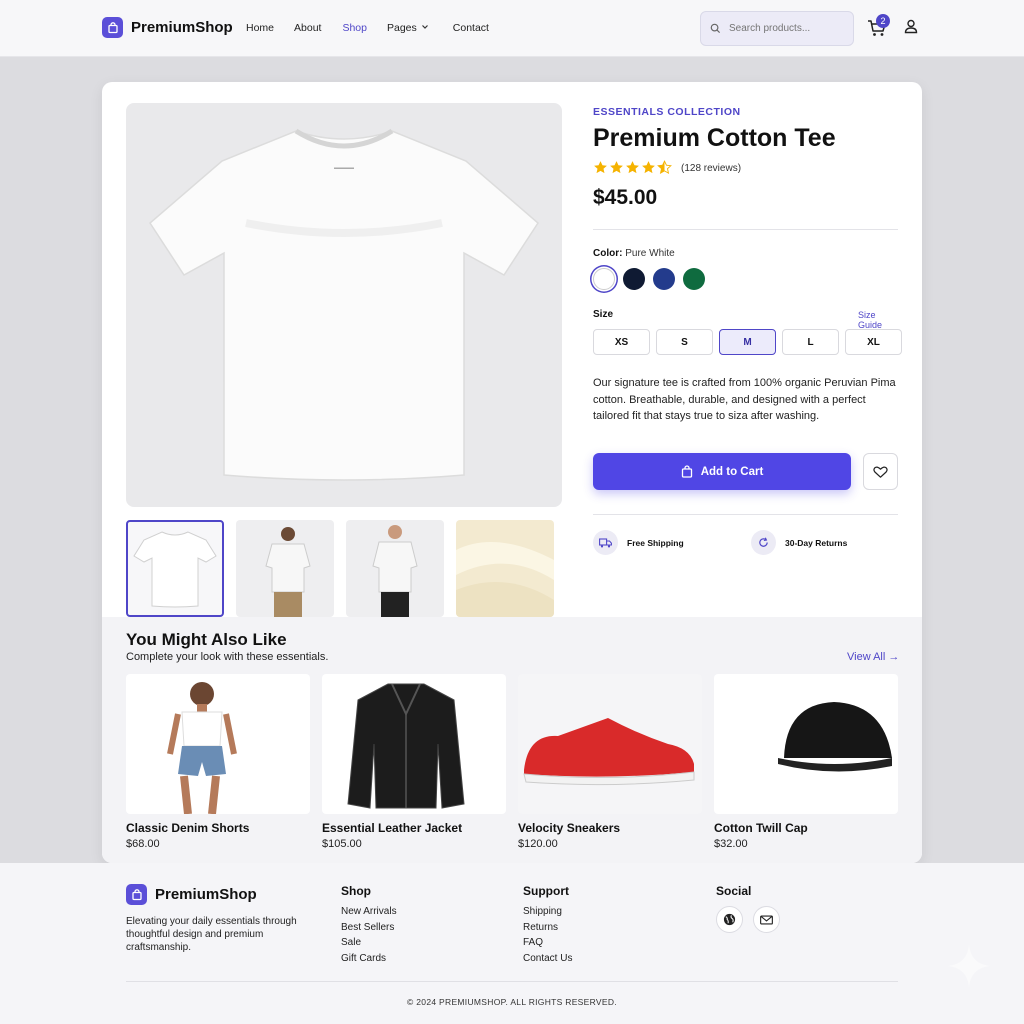  I want to click on product-price: $68.00, so click(143, 844).